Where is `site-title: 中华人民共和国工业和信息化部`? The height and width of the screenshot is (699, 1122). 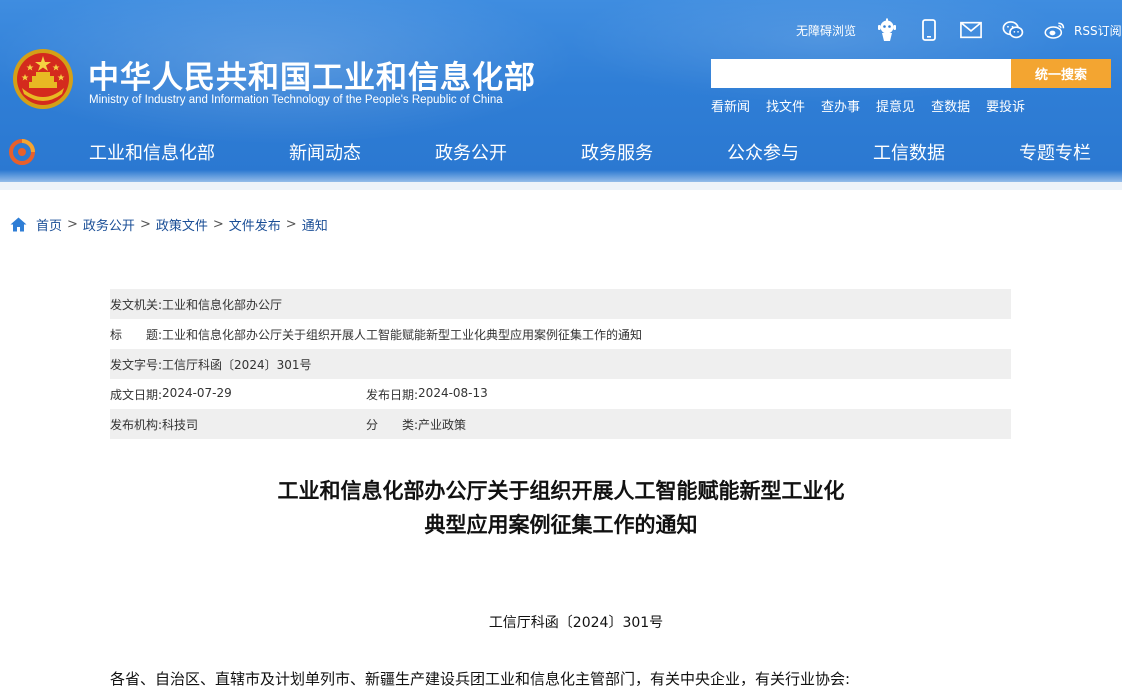 site-title: 中华人民共和国工业和信息化部 is located at coordinates (312, 74).